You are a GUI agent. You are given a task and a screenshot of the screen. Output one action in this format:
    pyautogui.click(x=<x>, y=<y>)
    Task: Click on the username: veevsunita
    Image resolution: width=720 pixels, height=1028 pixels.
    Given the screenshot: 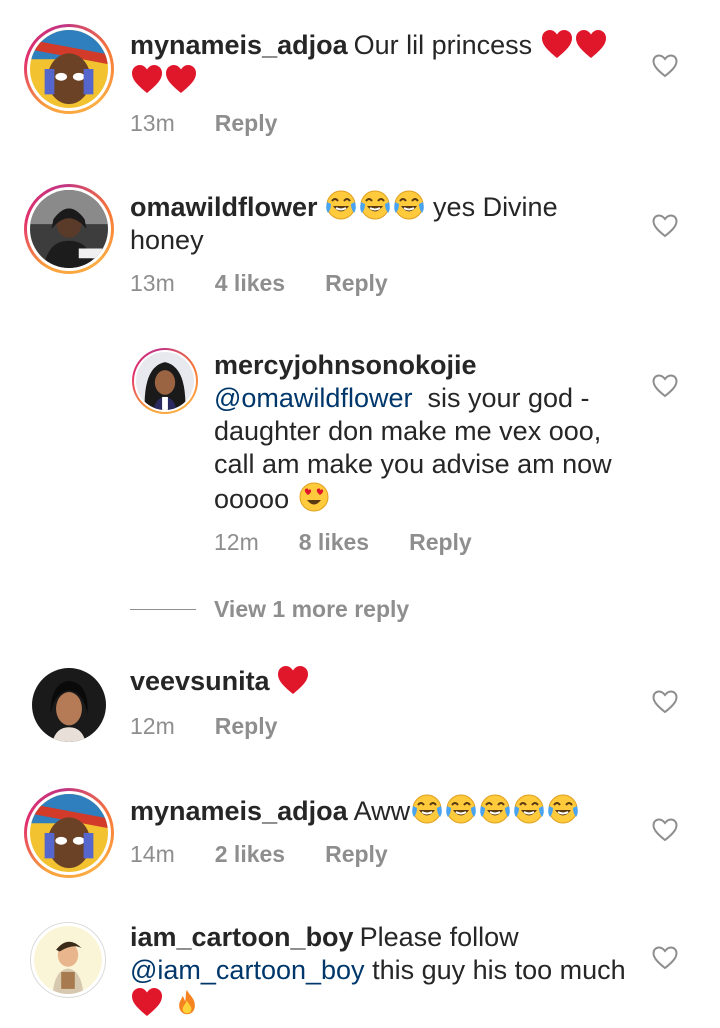 What is the action you would take?
    pyautogui.click(x=200, y=681)
    